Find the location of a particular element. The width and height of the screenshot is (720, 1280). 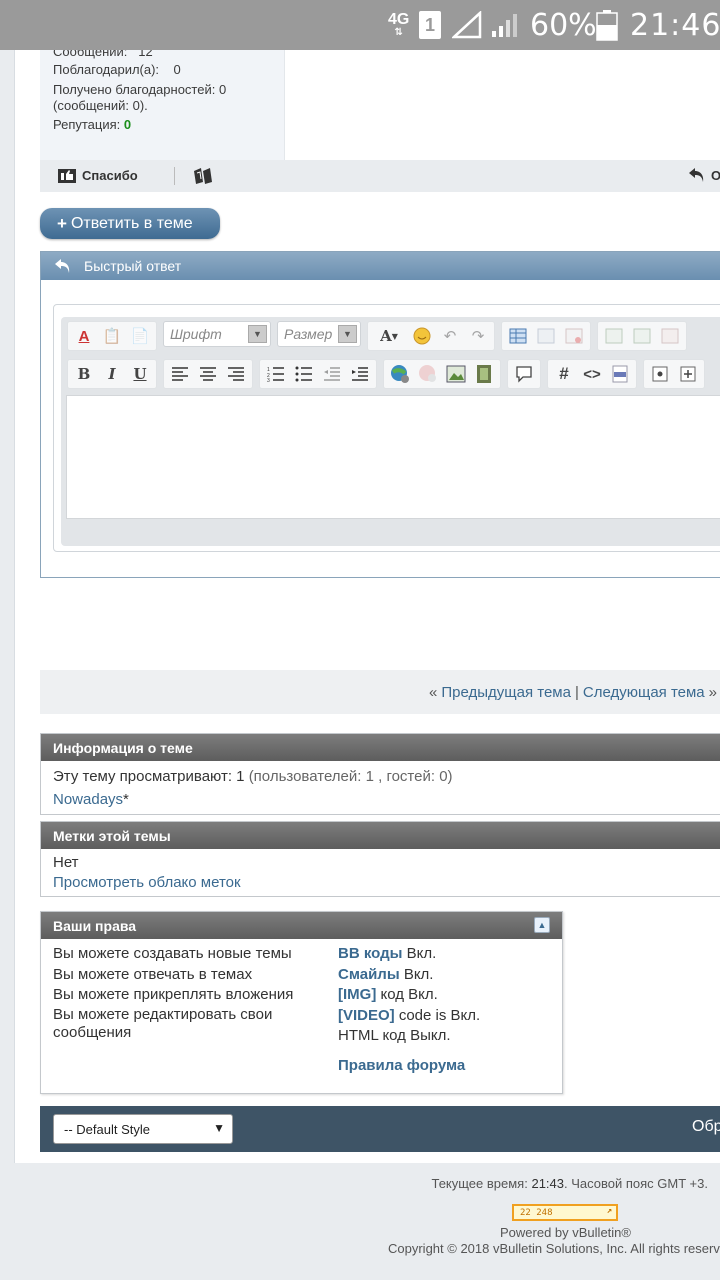

unordered-list-icon is located at coordinates (304, 374).